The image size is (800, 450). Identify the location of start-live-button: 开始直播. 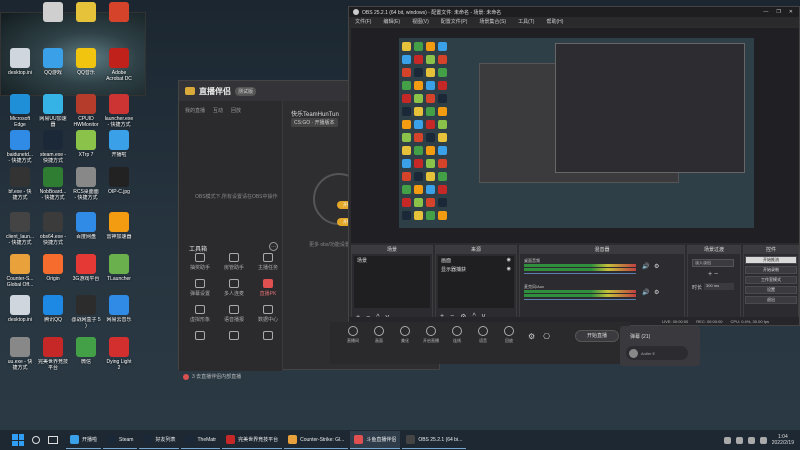
(597, 336).